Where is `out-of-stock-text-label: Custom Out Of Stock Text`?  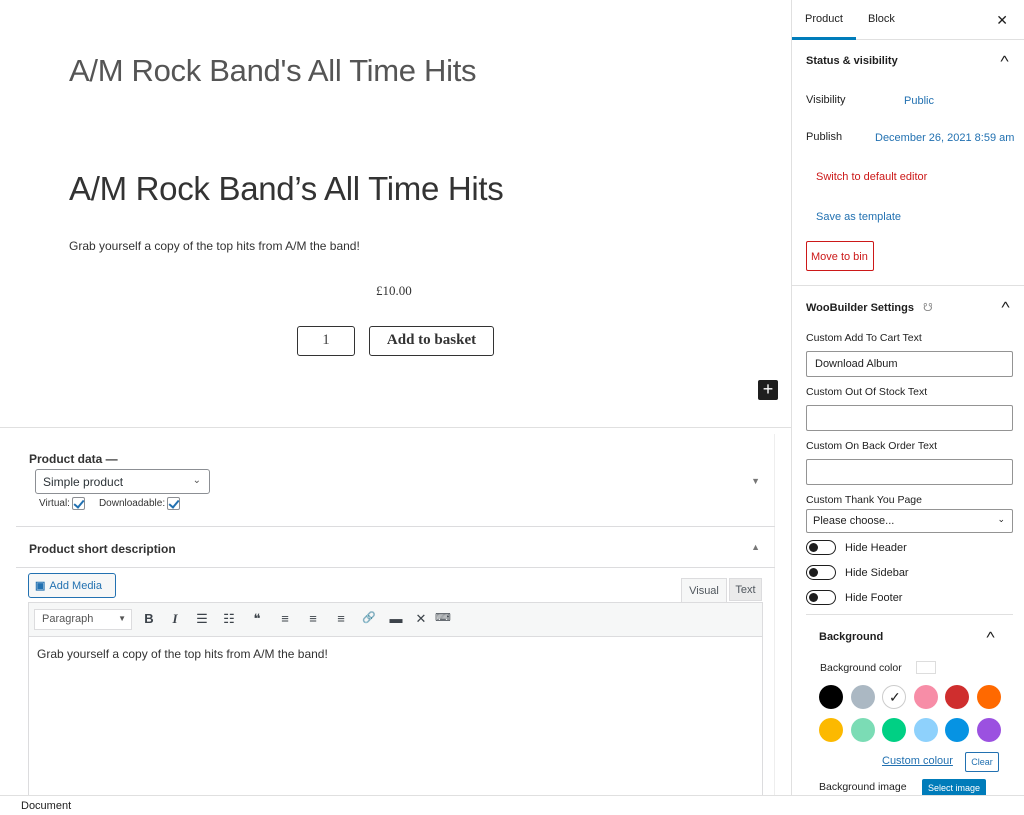
out-of-stock-text-label: Custom Out Of Stock Text is located at coordinates (867, 392).